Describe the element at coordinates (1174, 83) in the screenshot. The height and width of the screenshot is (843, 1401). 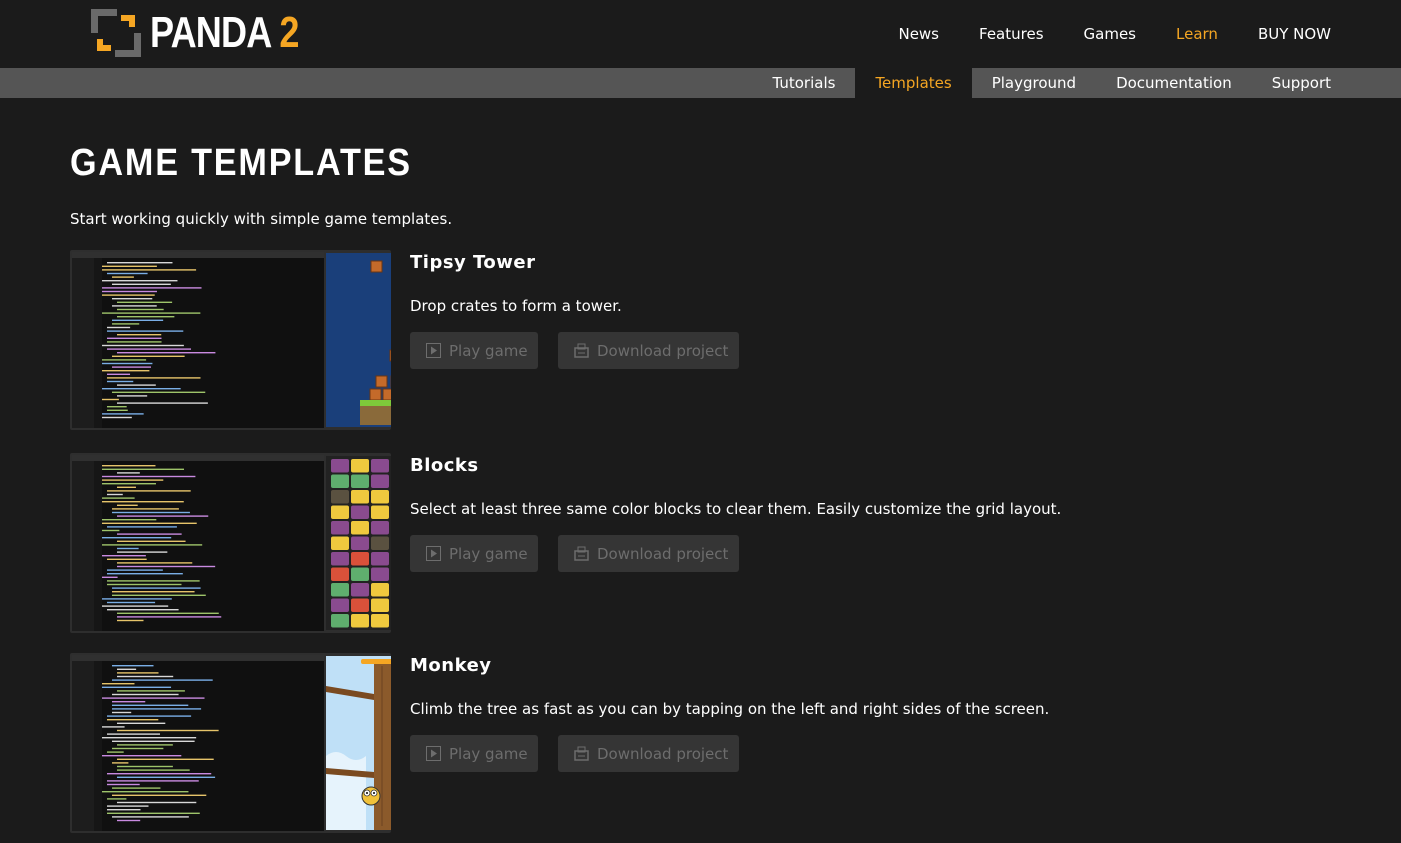
I see `subnav-documentation: Documentation` at that location.